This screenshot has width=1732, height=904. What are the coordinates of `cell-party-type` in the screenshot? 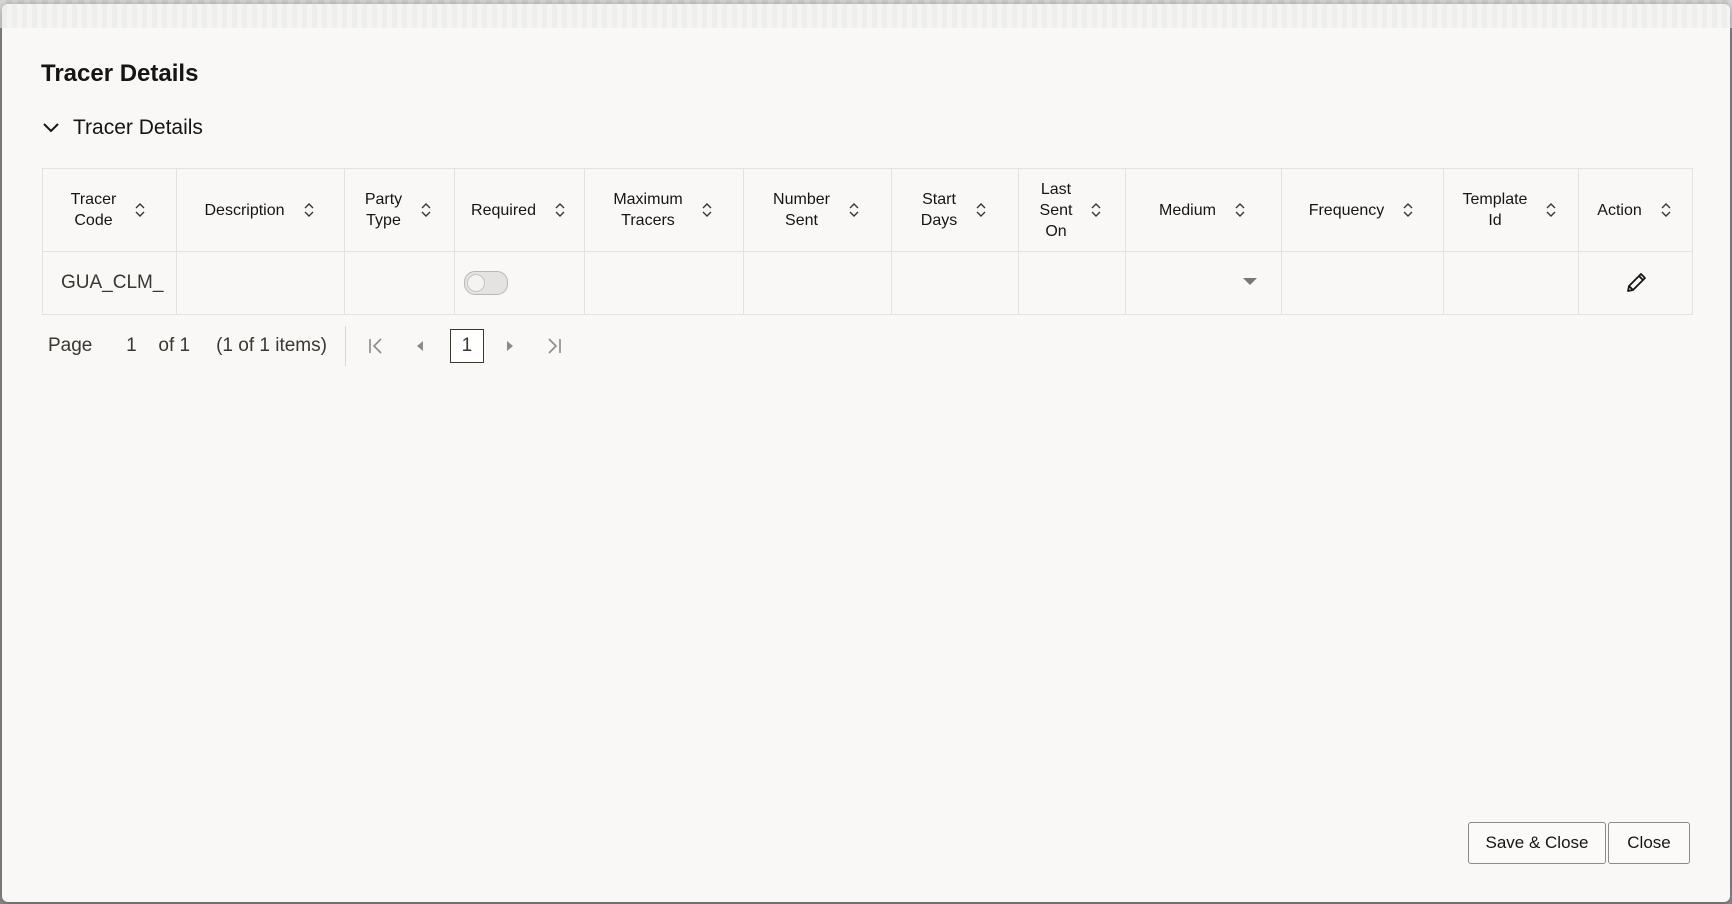 It's located at (399, 283).